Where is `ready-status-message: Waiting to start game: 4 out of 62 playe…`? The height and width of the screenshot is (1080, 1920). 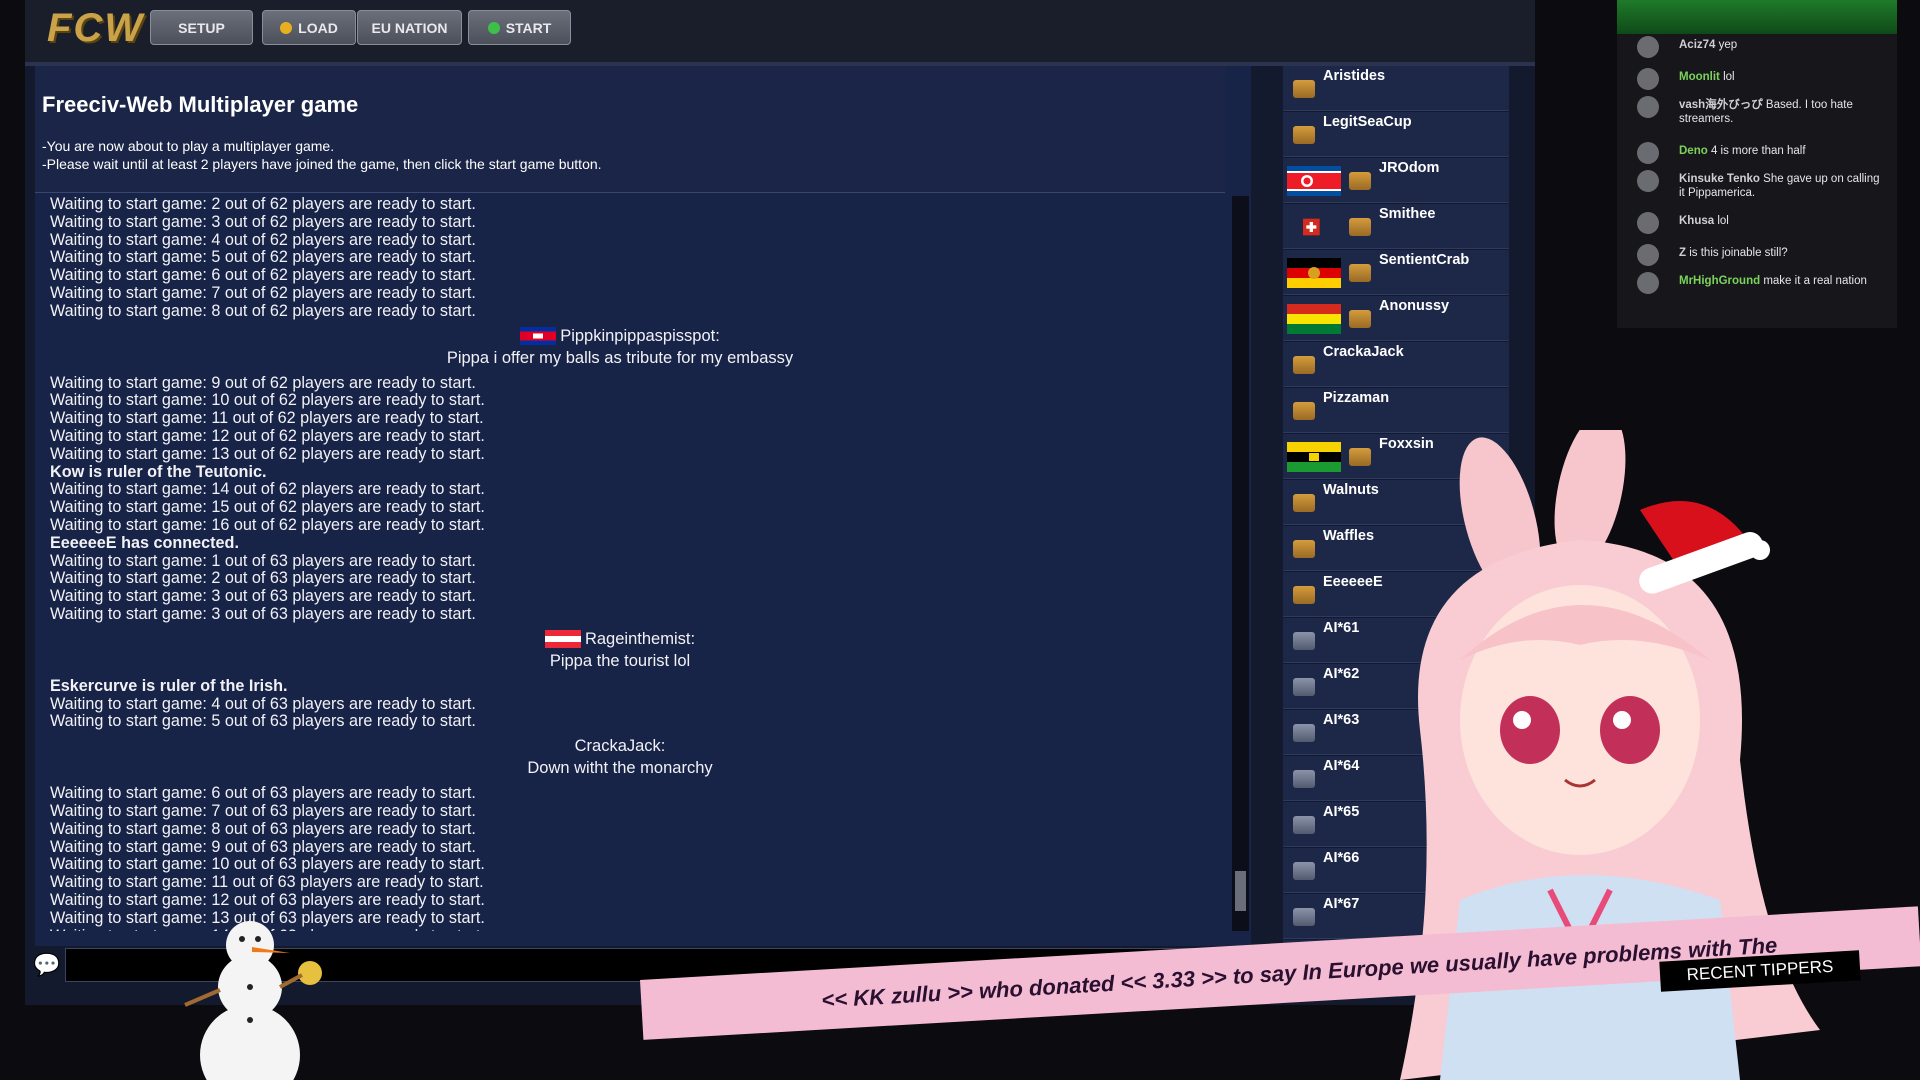
ready-status-message: Waiting to start game: 4 out of 62 playe… is located at coordinates (263, 239).